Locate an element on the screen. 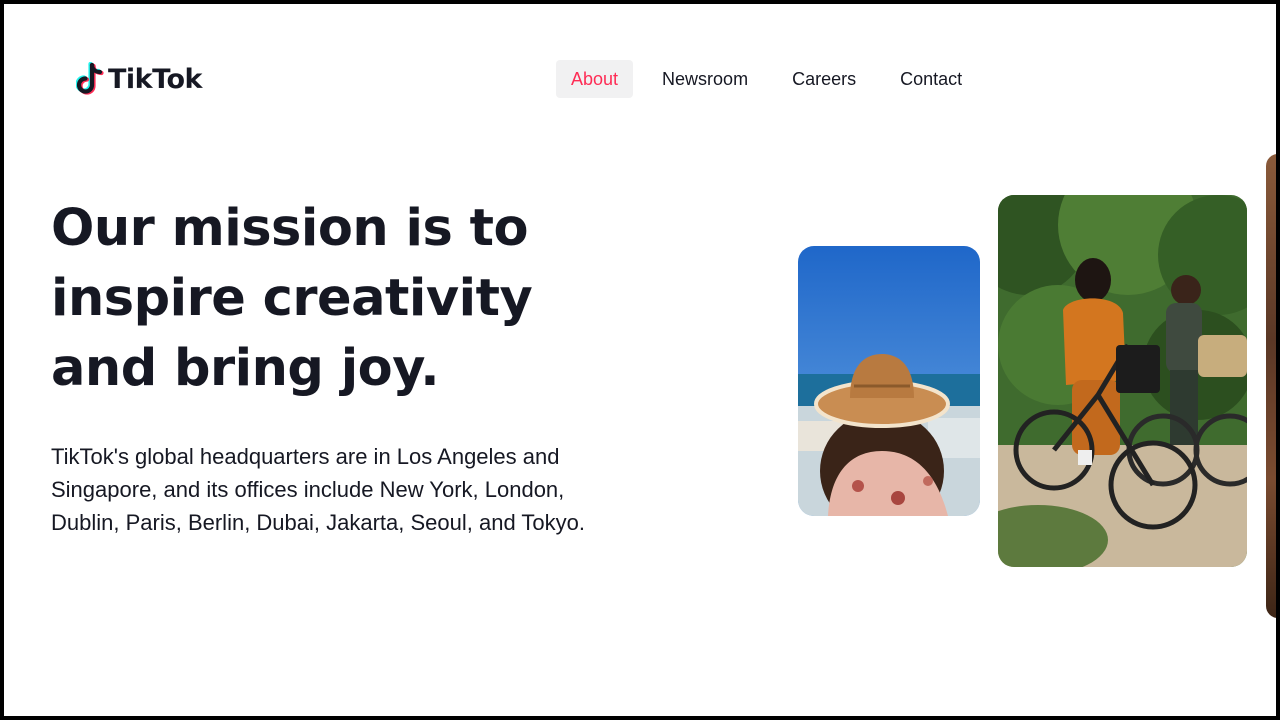  nav-about: About is located at coordinates (595, 79).